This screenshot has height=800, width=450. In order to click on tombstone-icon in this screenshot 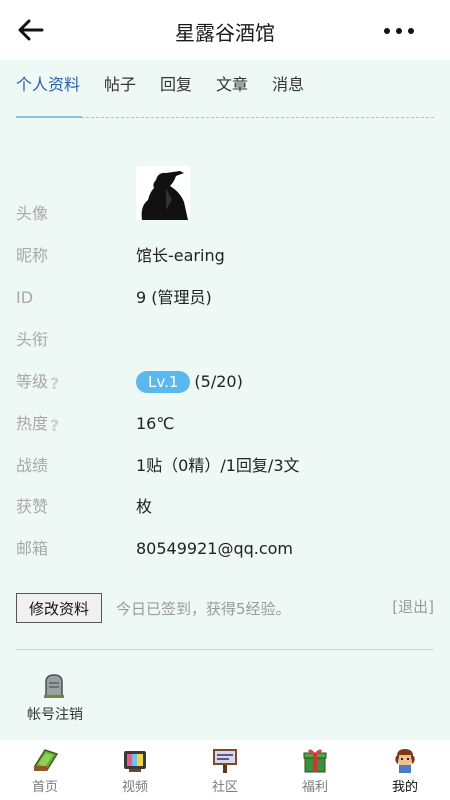, I will do `click(54, 686)`.